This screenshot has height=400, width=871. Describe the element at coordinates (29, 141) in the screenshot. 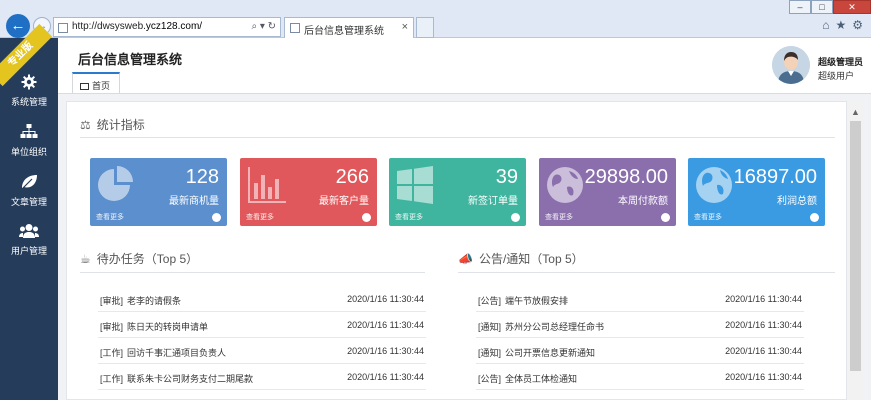

I see `sidebar-item-org: 单位组织` at that location.